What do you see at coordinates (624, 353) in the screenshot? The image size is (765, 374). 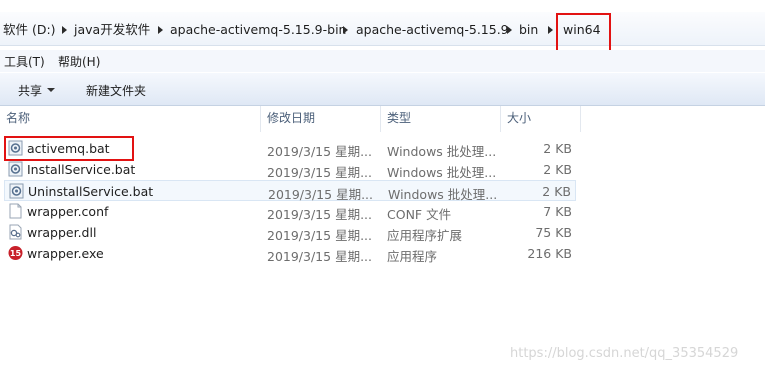 I see `watermark: https://blog.csdn.net/qq_35354529` at bounding box center [624, 353].